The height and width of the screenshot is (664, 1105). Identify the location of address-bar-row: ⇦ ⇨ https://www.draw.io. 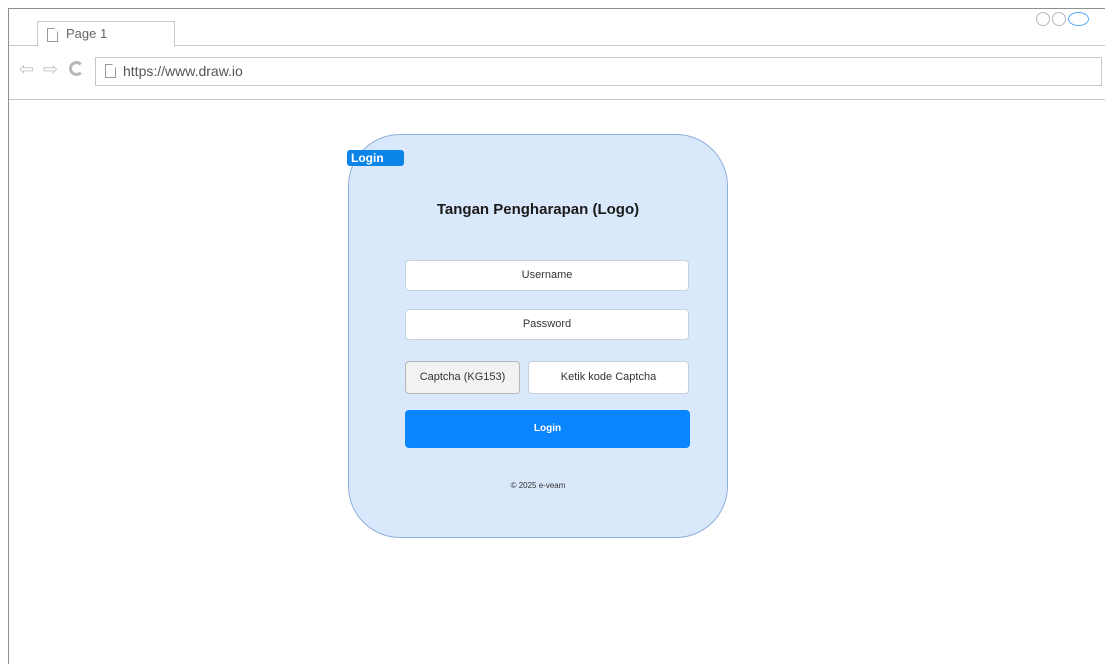
(557, 73).